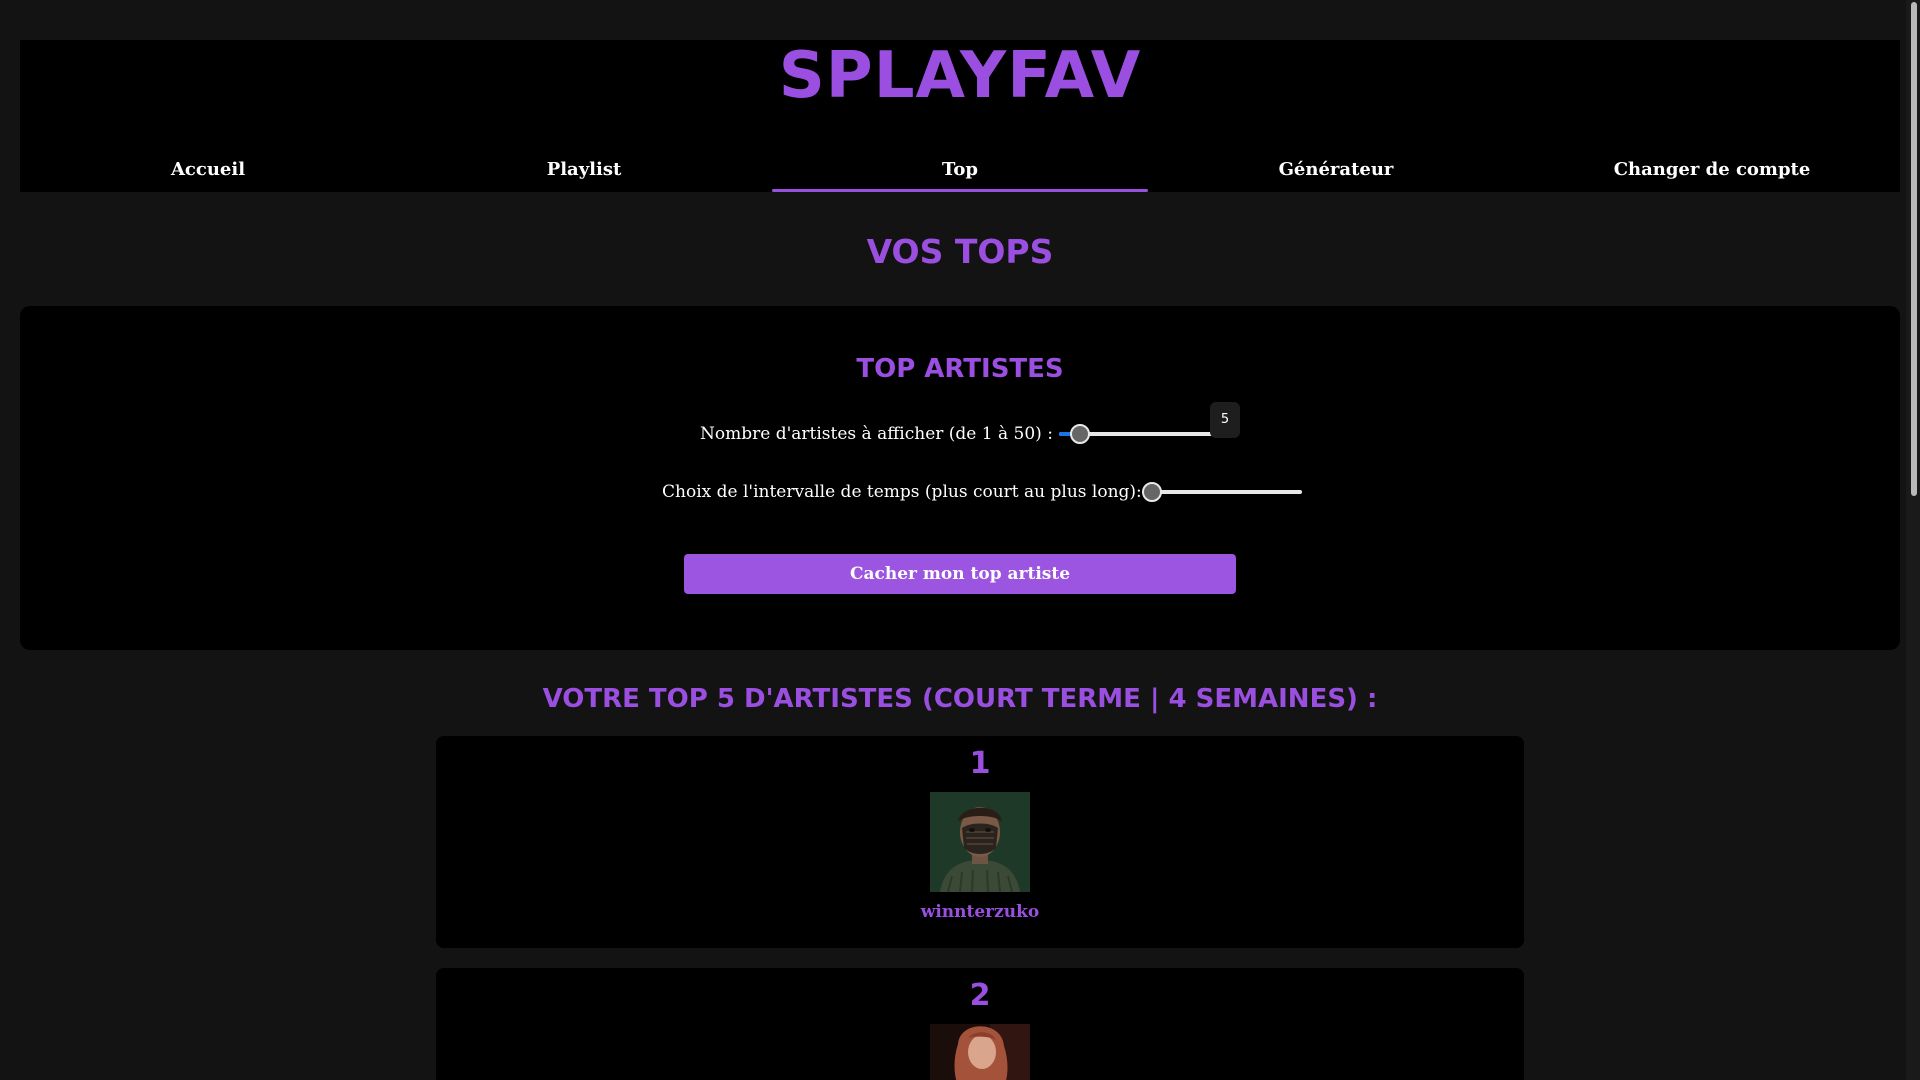 The width and height of the screenshot is (1920, 1080). I want to click on artist-card: 1 winnterzuko, so click(980, 842).